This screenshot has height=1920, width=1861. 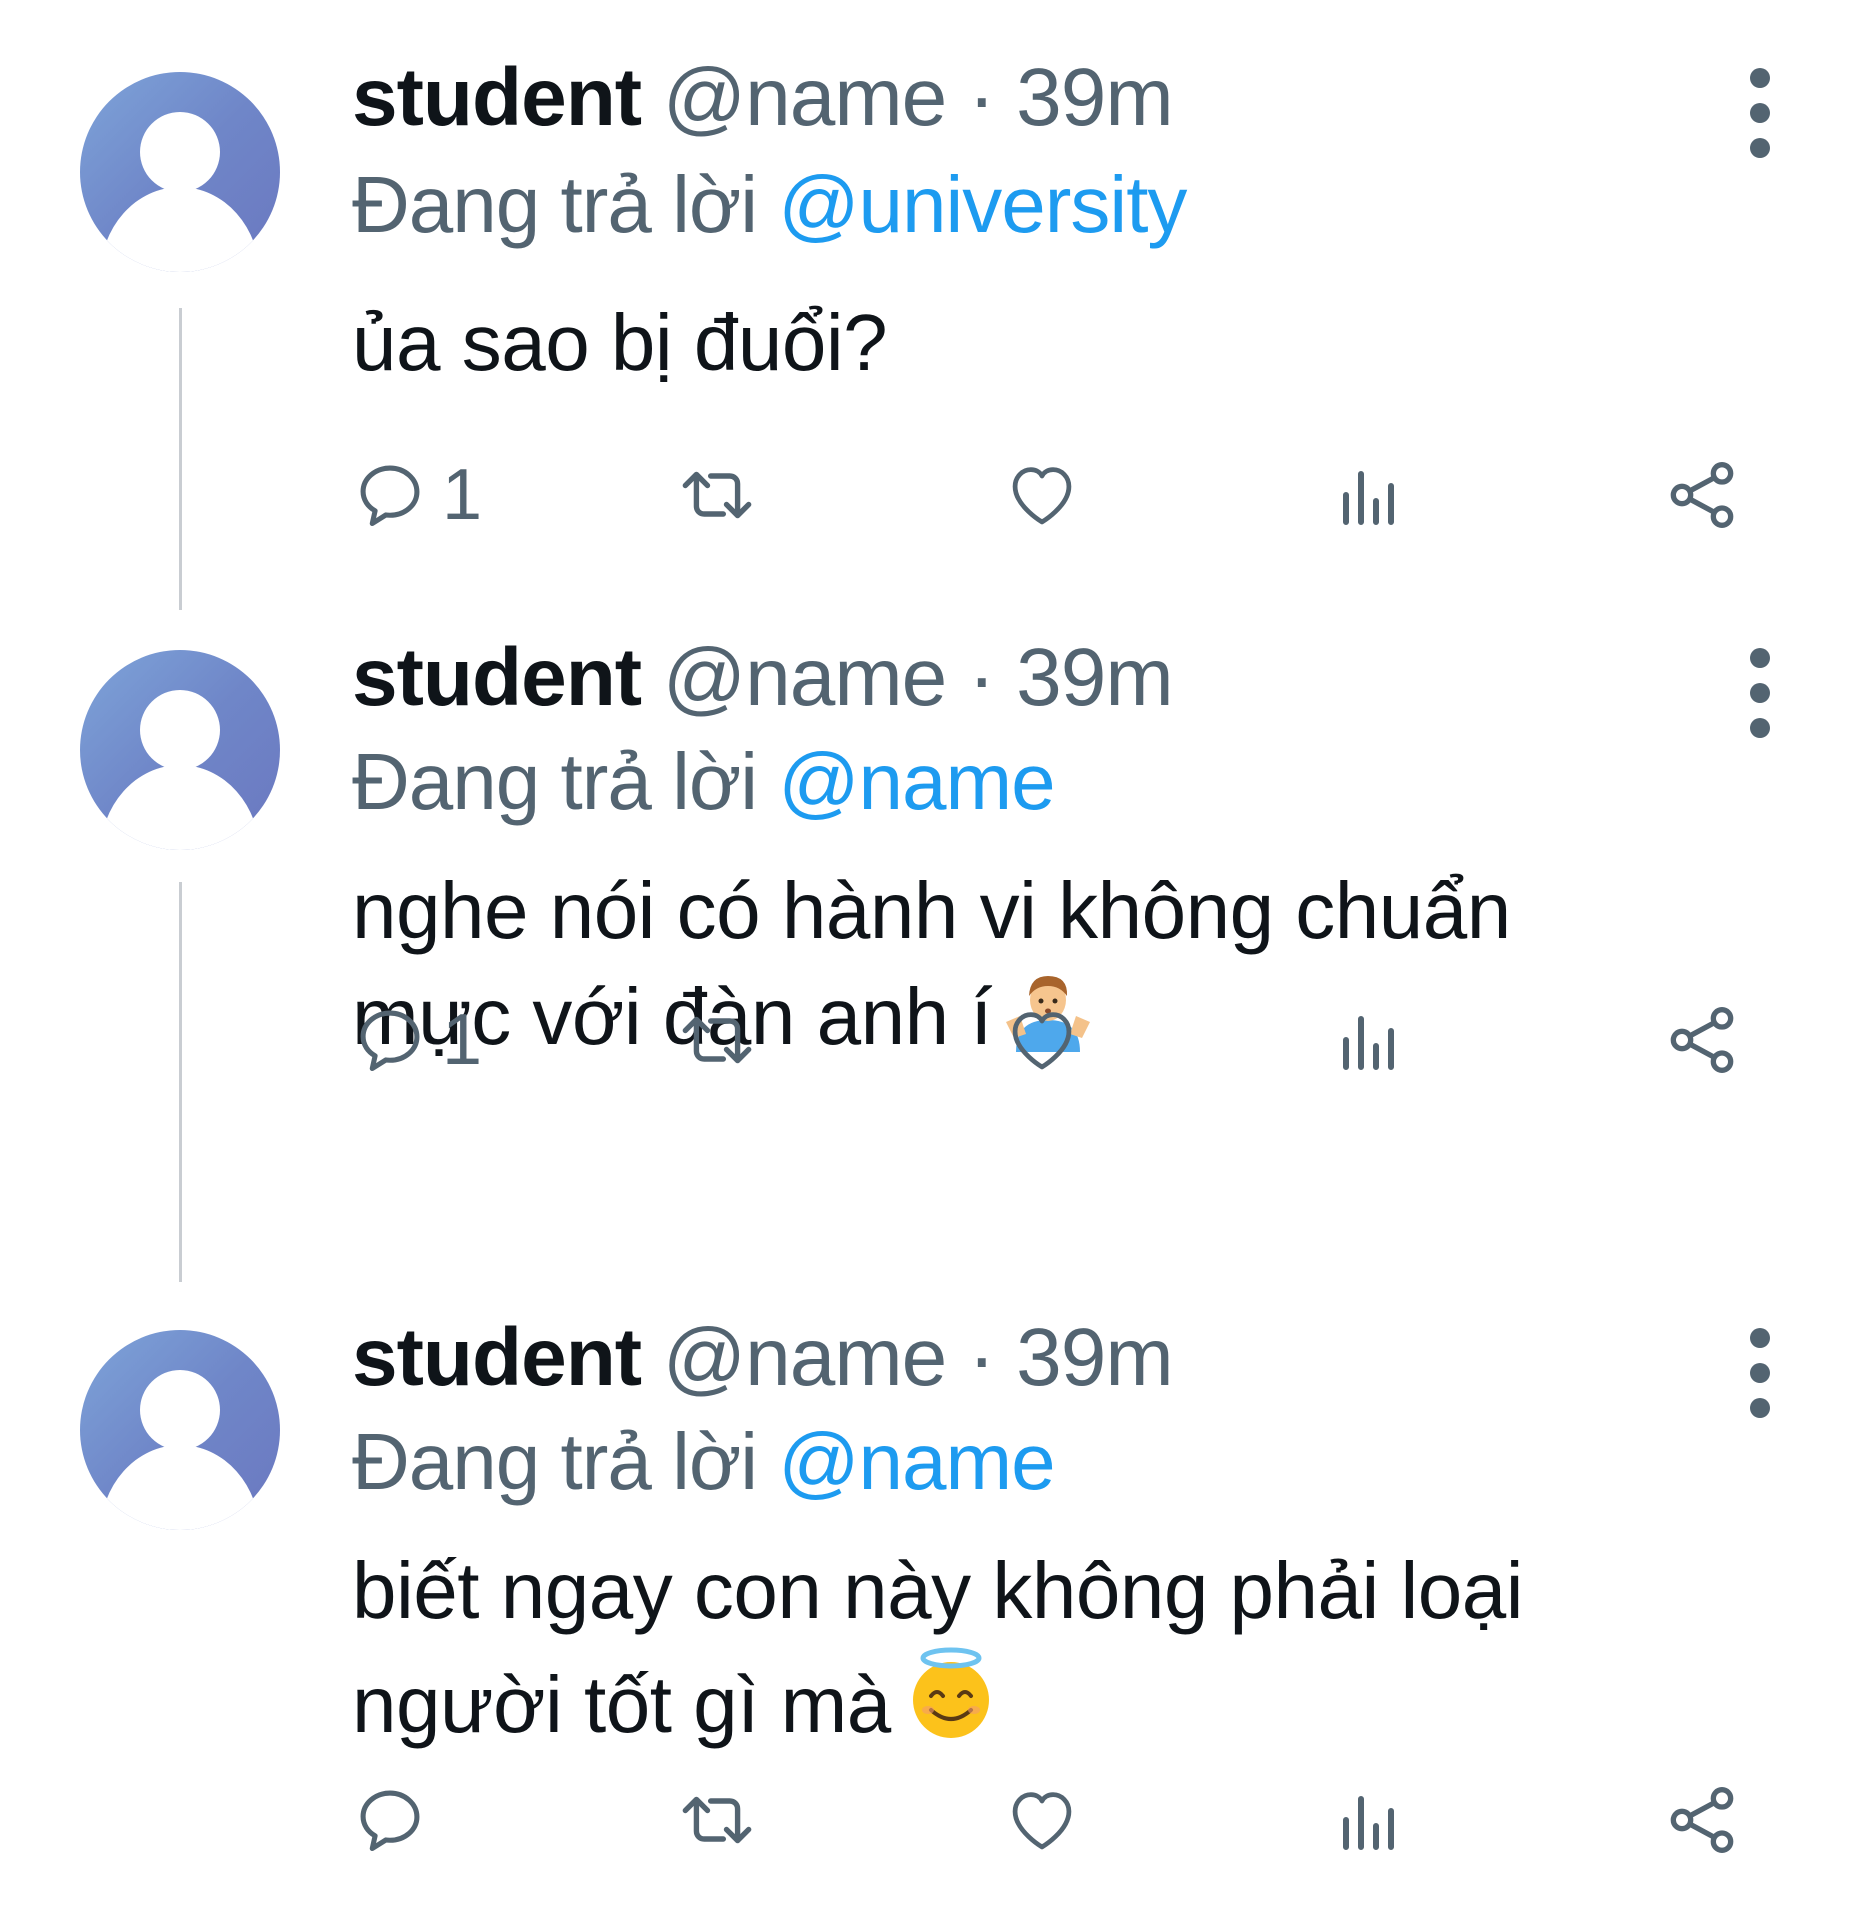 I want to click on tweet-text-segment: người tốt gì mà, so click(x=621, y=1704).